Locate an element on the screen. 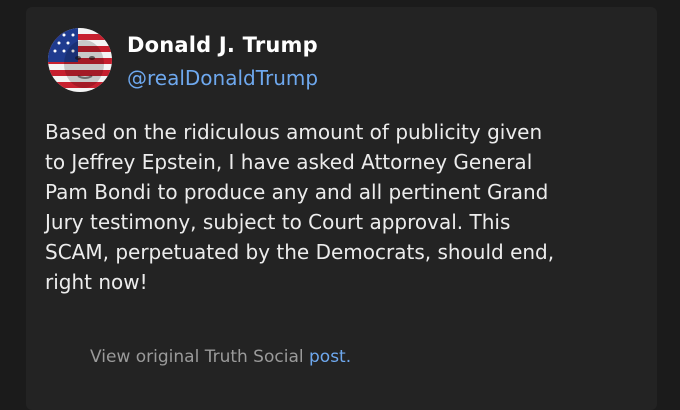  avatar is located at coordinates (80, 60).